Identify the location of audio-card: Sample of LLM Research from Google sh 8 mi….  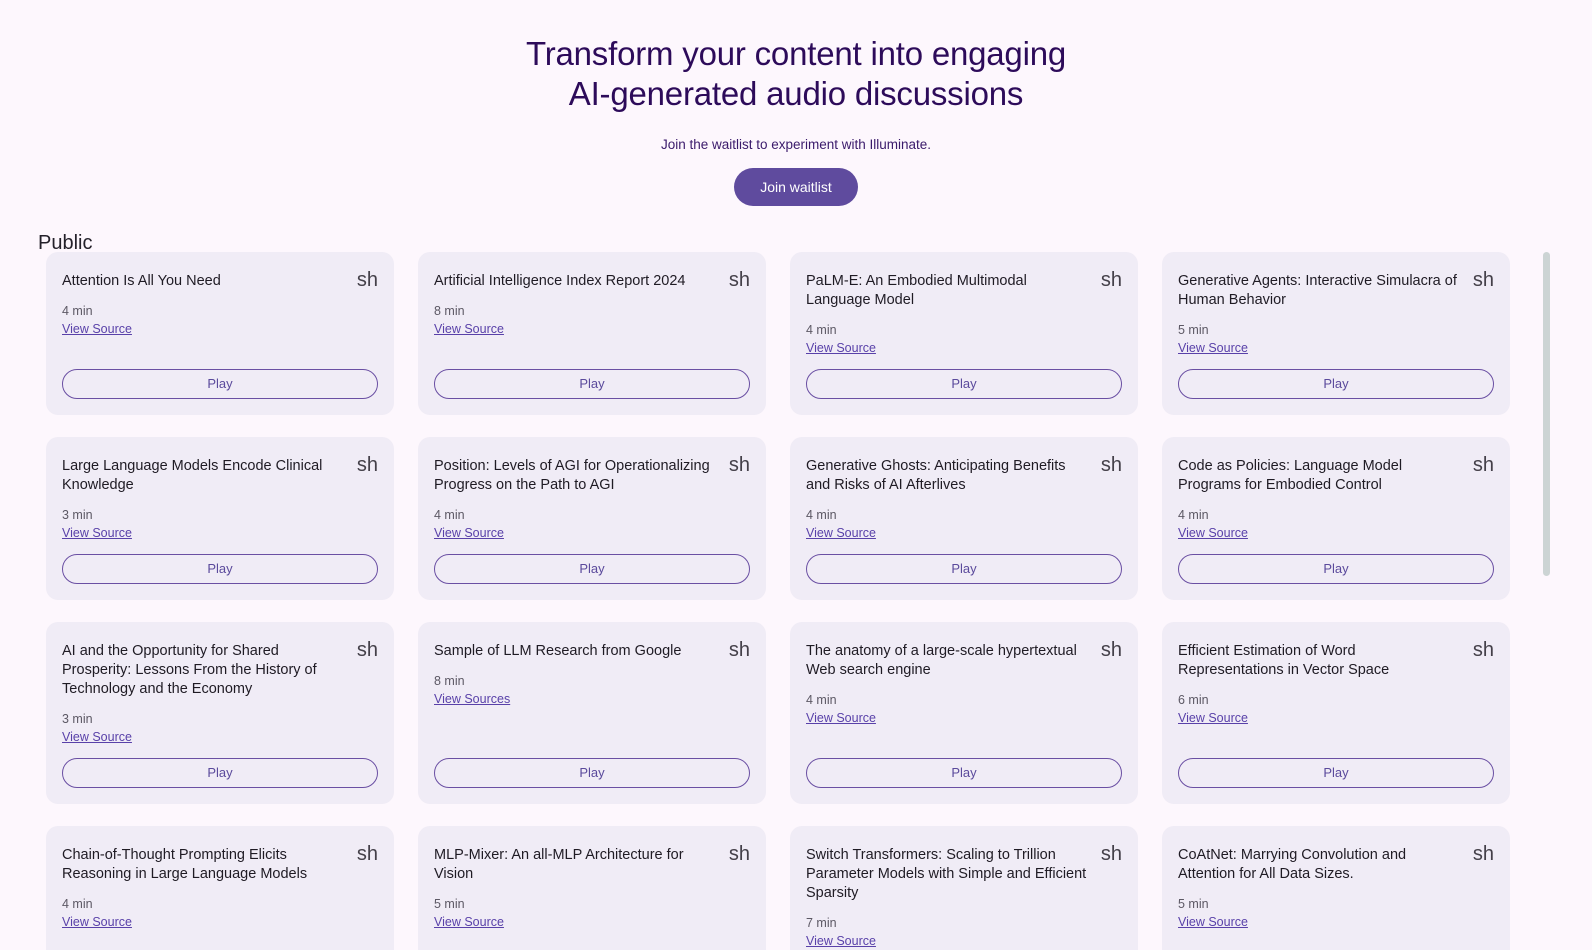
(592, 713).